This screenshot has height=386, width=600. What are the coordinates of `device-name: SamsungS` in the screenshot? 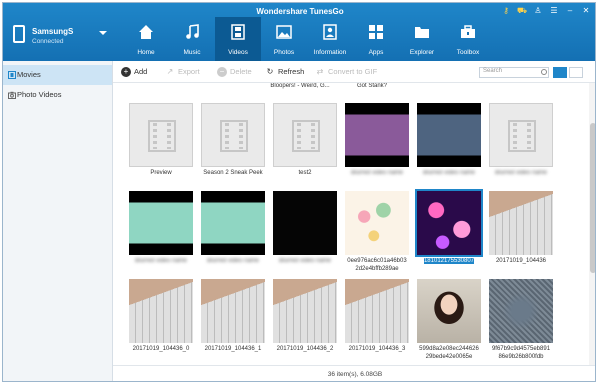 It's located at (53, 31).